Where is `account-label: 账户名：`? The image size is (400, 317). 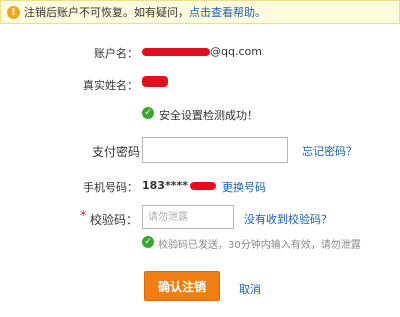
account-label: 账户名： is located at coordinates (116, 53).